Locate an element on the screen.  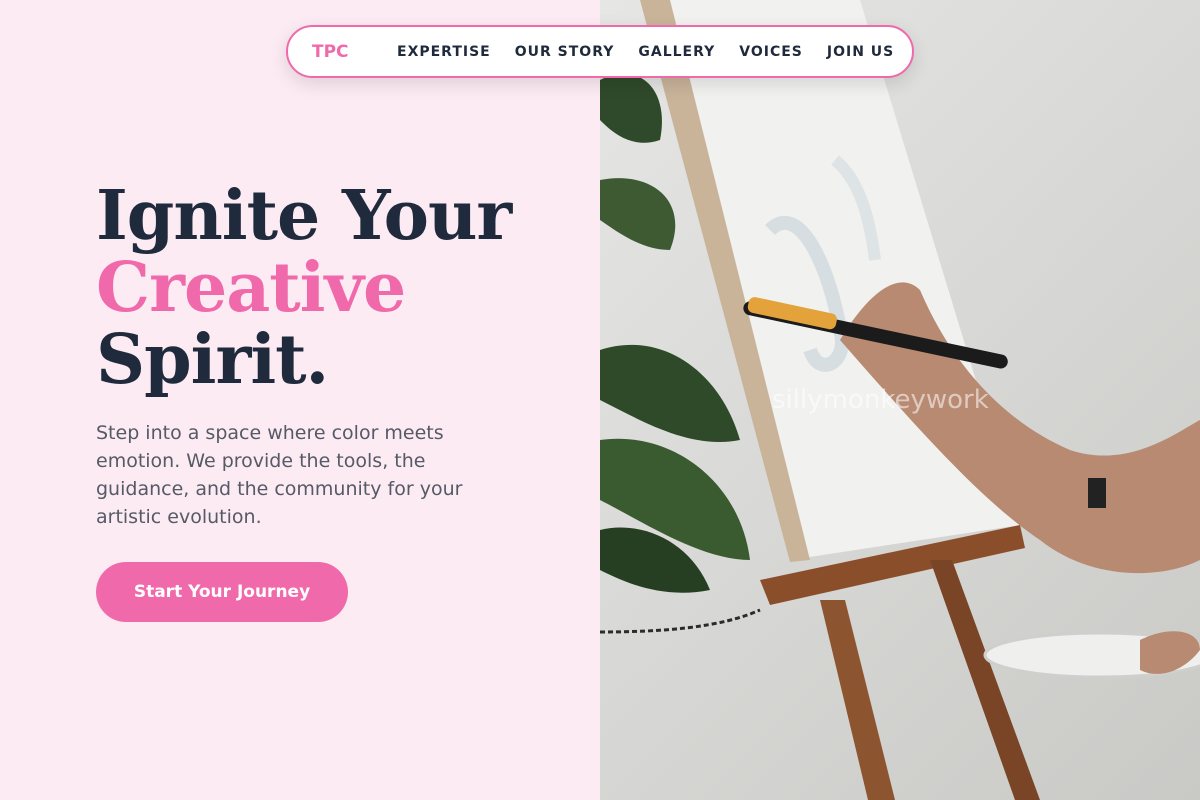
hero-title-line-1: Ignite Your is located at coordinates (304, 216).